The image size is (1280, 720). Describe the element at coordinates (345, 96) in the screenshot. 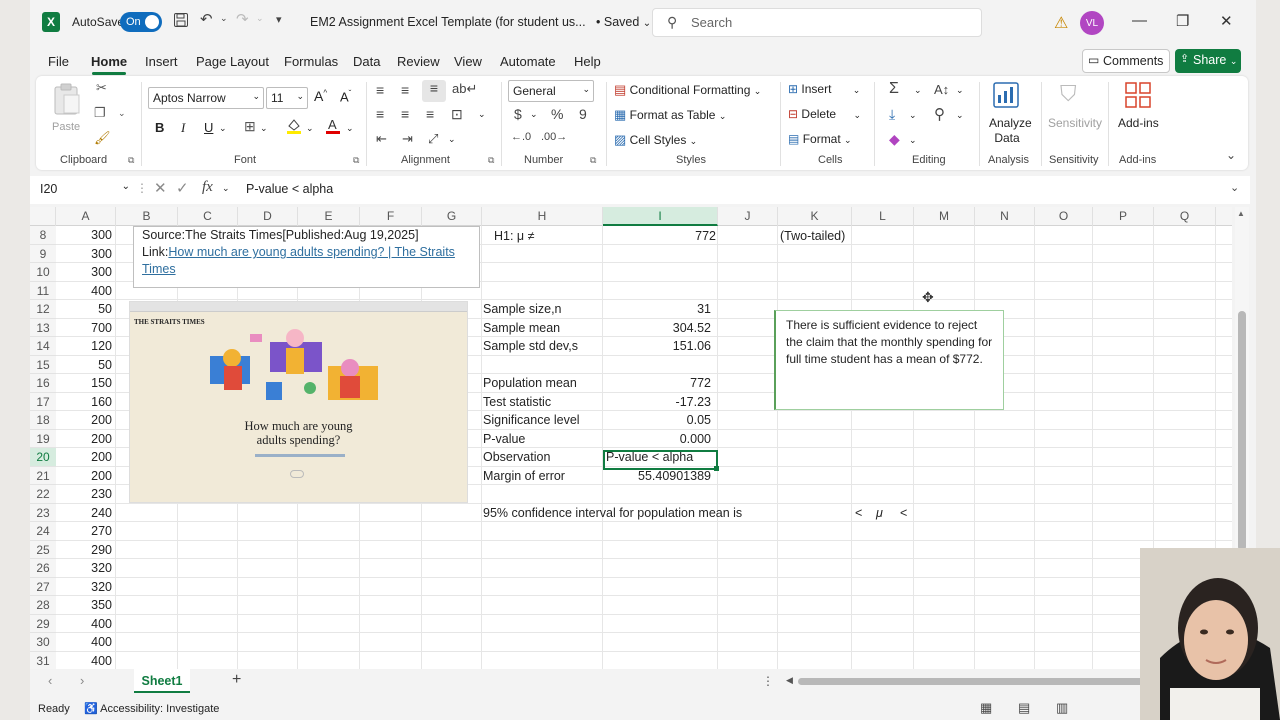

I see `decrease-font-icon: Aˇ` at that location.